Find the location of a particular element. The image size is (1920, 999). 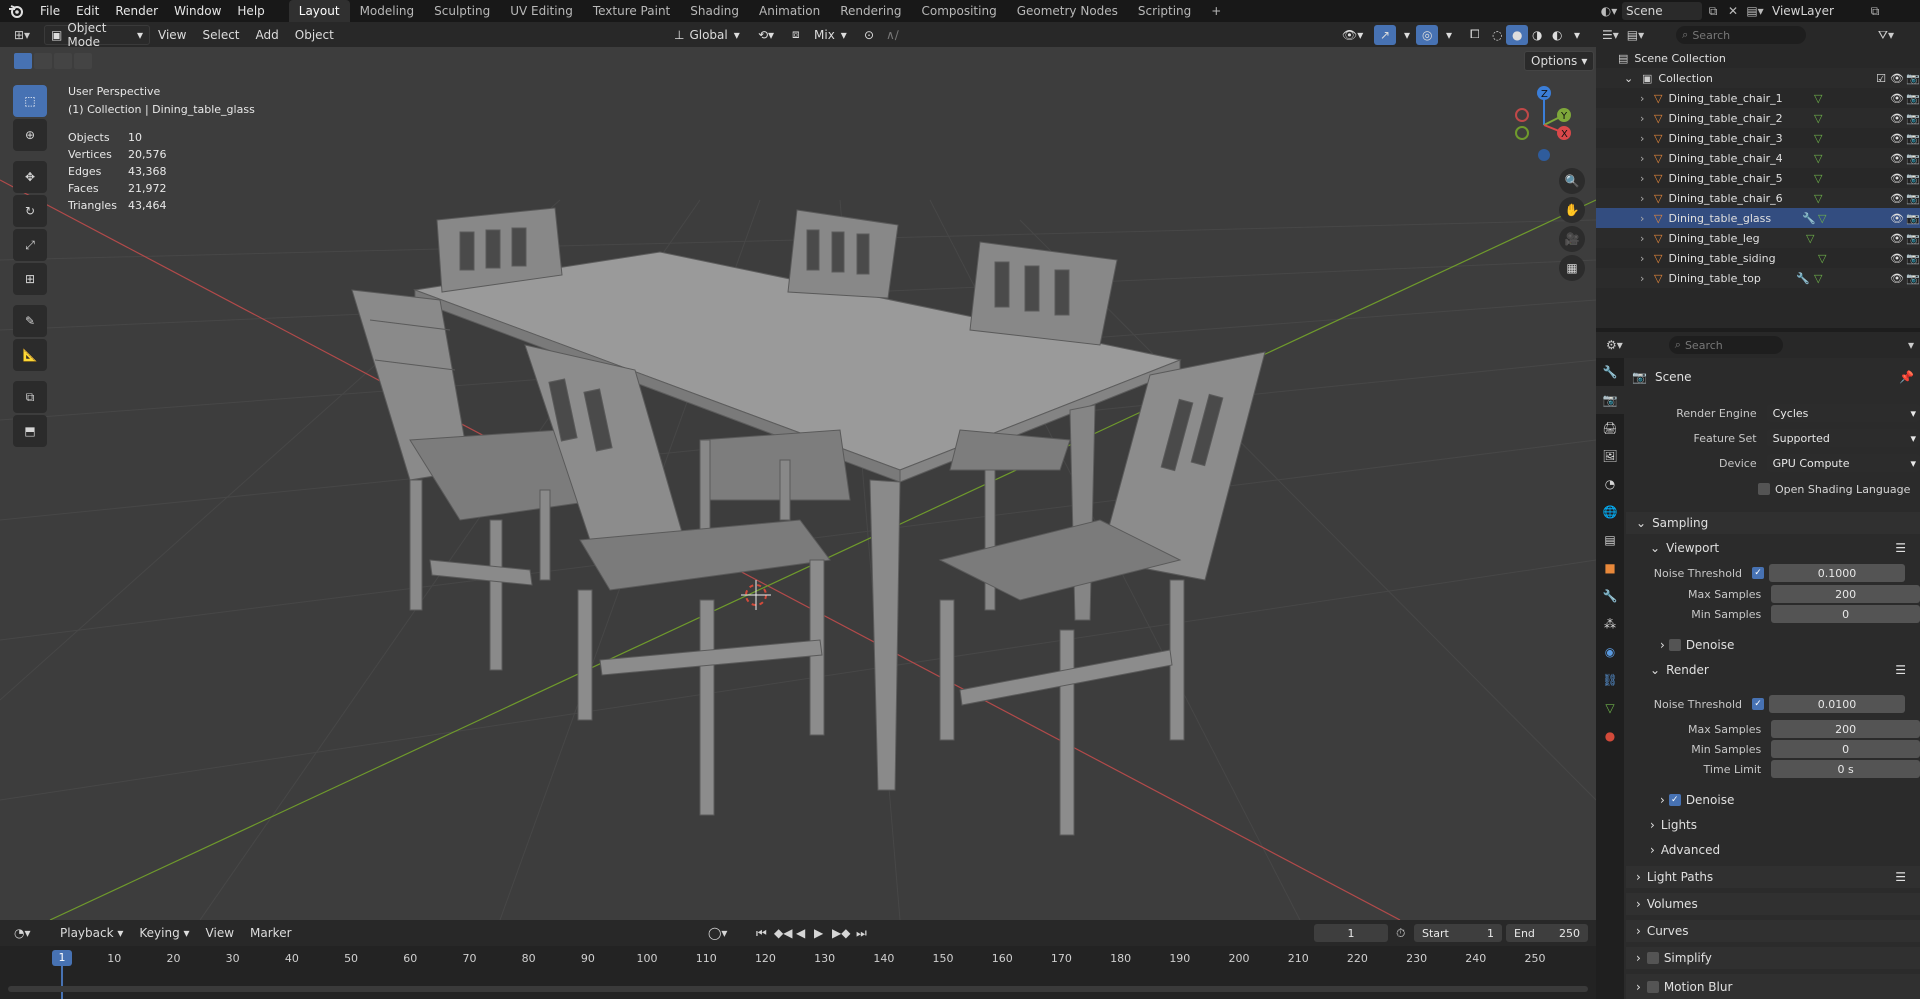

light-paths-panel: › Light Paths ☰ is located at coordinates (1773, 877).